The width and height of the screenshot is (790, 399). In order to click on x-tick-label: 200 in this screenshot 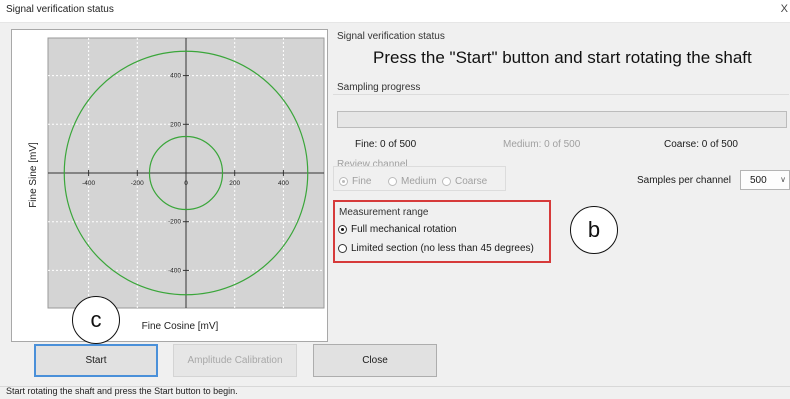, I will do `click(234, 183)`.